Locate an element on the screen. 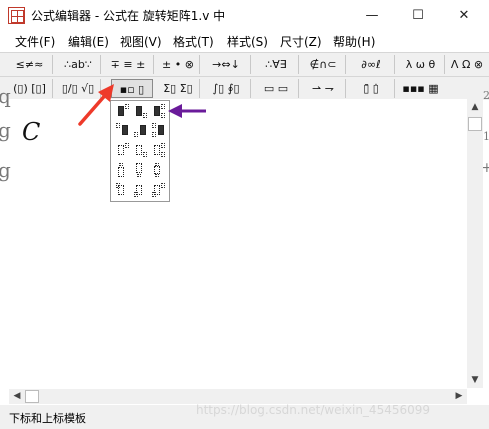 This screenshot has width=489, height=429. vertical-scrollbar: ▲ ▼ is located at coordinates (475, 243).